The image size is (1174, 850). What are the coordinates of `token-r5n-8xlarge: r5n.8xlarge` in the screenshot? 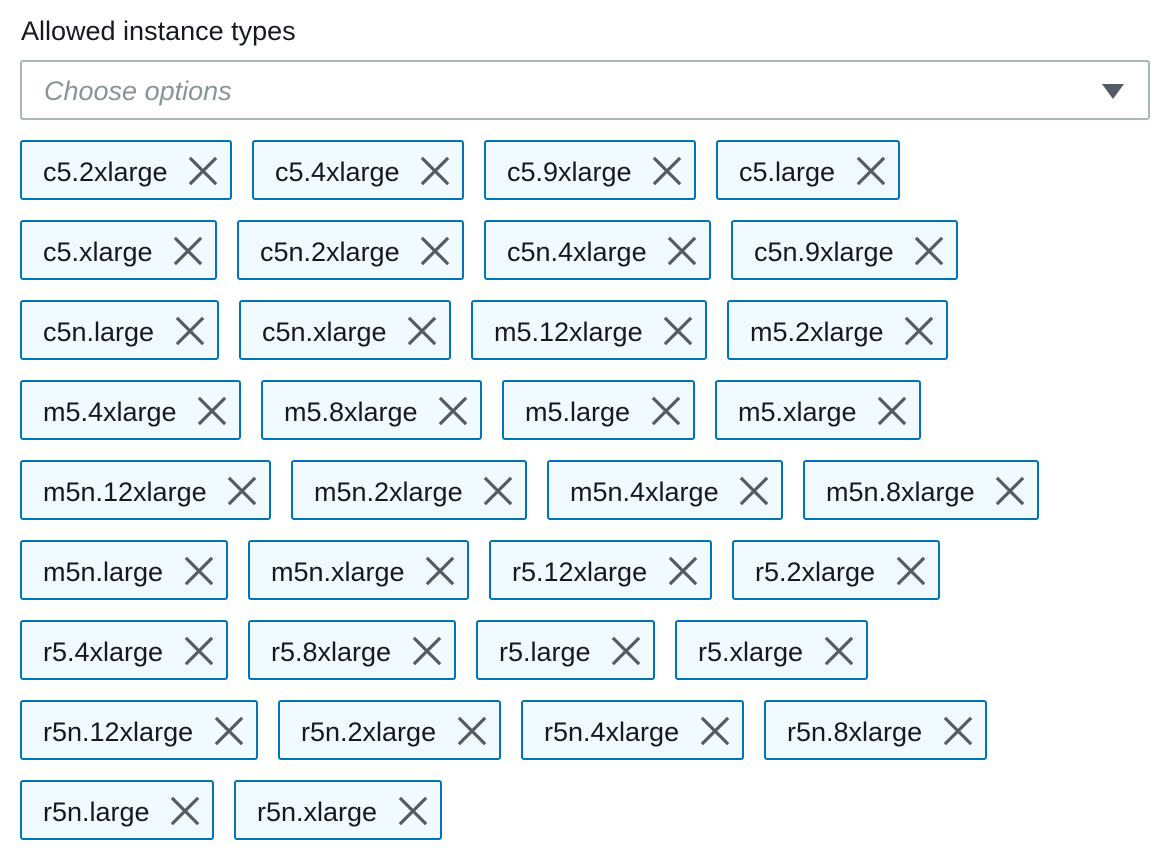 It's located at (875, 730).